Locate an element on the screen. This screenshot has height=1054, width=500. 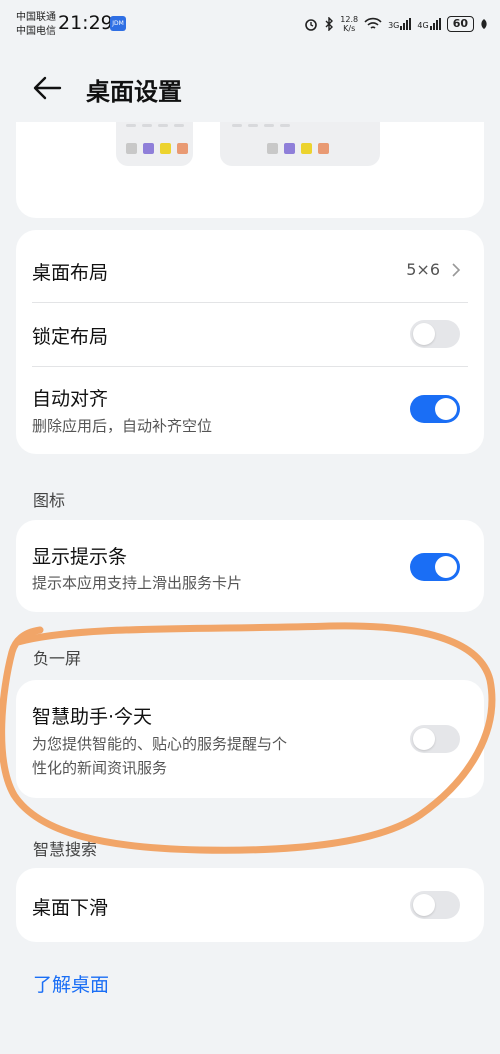
desktop-layout-value: 5×6 is located at coordinates (423, 269).